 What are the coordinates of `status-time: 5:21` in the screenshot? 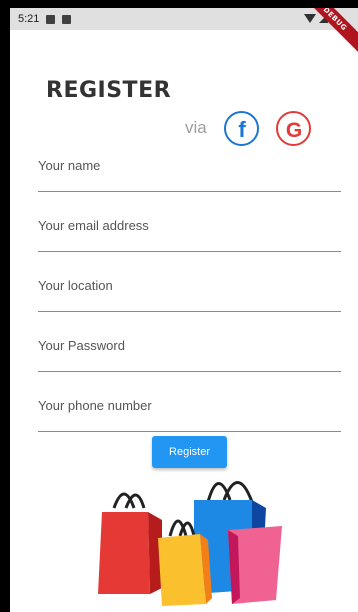 It's located at (29, 19).